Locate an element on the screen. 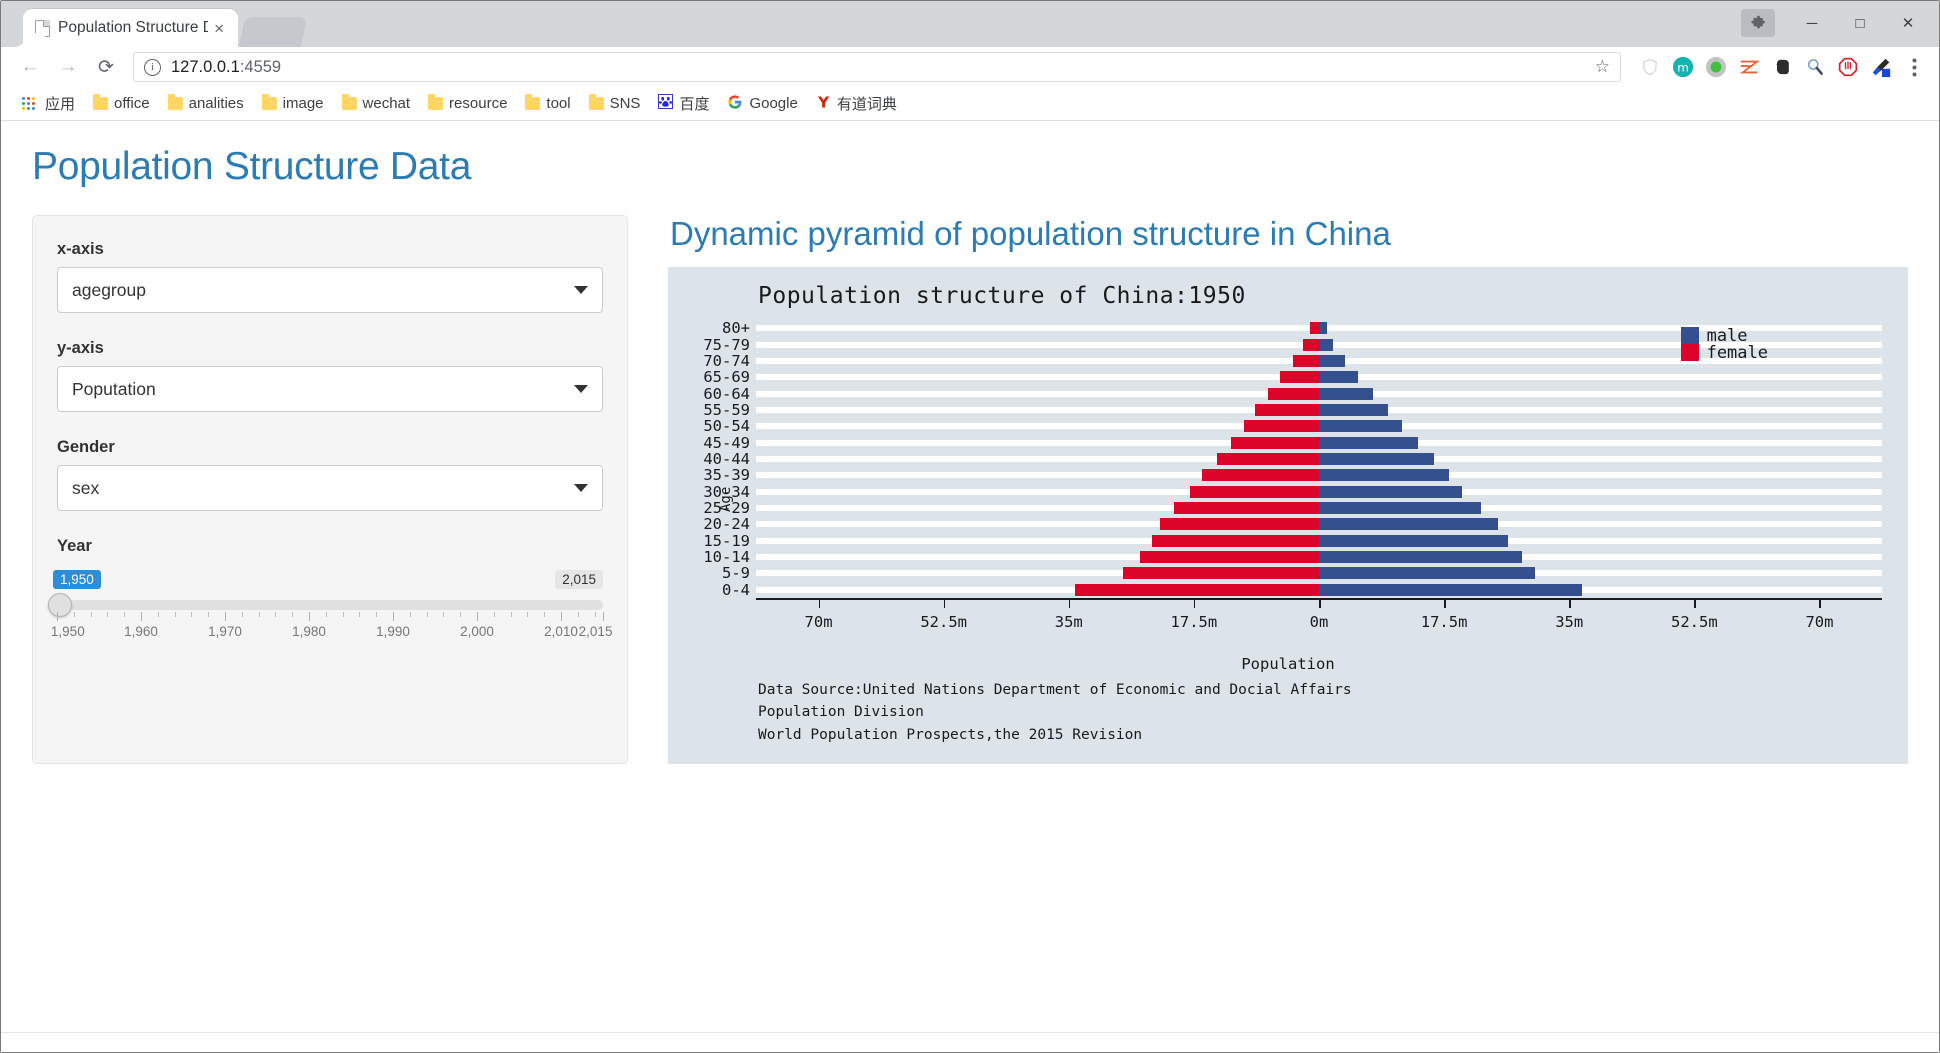 This screenshot has height=1053, width=1940. bookmark-baidu: 百度 is located at coordinates (683, 103).